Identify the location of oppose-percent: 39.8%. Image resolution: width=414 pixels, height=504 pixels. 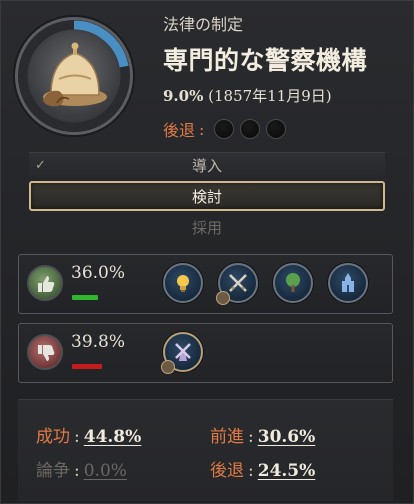
(98, 342).